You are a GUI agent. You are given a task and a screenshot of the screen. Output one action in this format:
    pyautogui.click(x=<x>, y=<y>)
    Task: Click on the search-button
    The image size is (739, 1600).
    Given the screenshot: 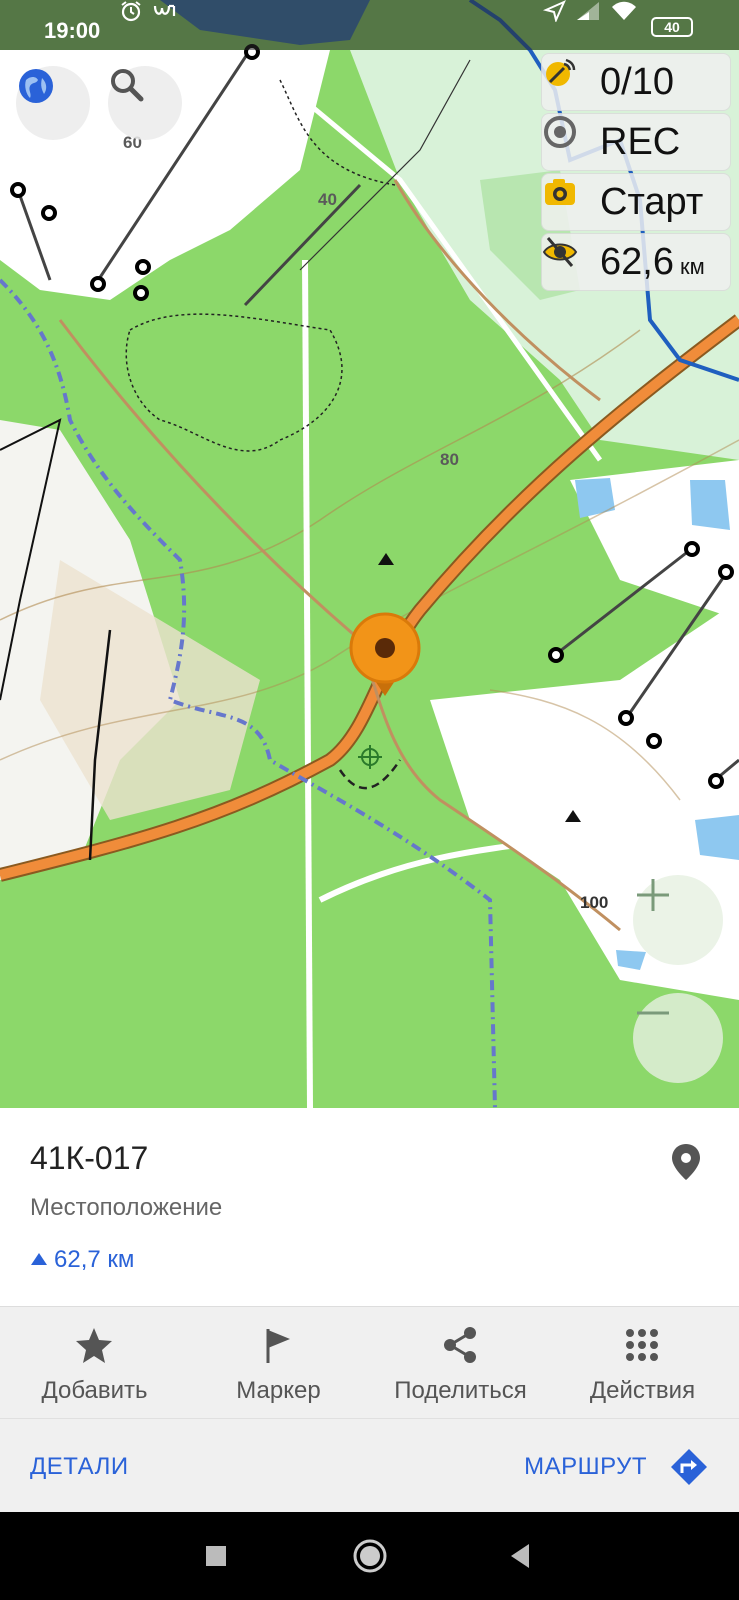 What is the action you would take?
    pyautogui.click(x=145, y=103)
    